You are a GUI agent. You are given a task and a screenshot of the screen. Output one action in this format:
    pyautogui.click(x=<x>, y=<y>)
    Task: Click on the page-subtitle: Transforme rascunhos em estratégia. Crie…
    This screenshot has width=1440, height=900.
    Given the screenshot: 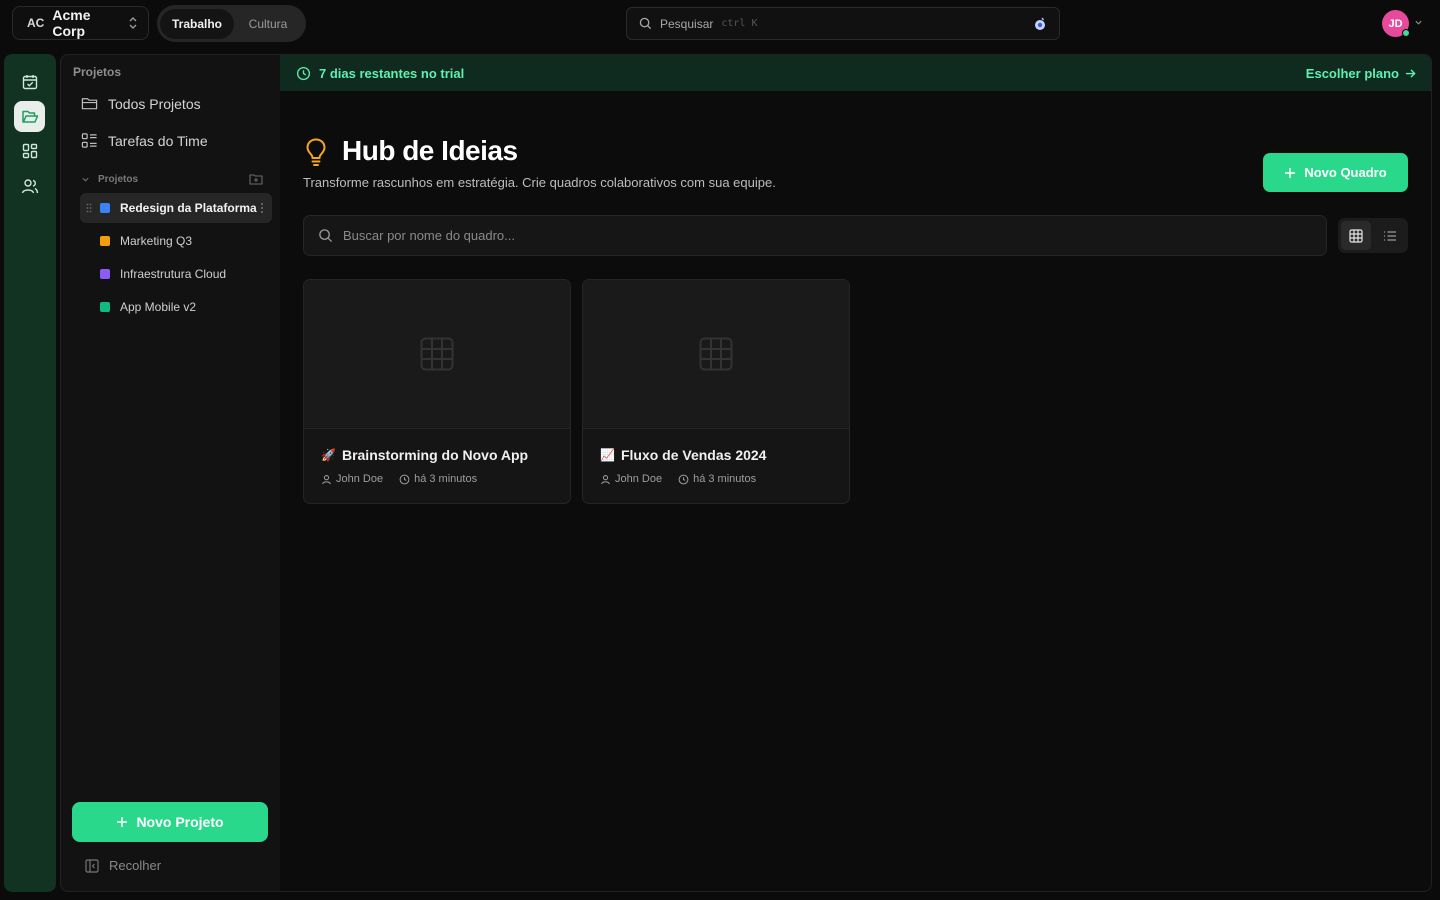 What is the action you would take?
    pyautogui.click(x=539, y=182)
    